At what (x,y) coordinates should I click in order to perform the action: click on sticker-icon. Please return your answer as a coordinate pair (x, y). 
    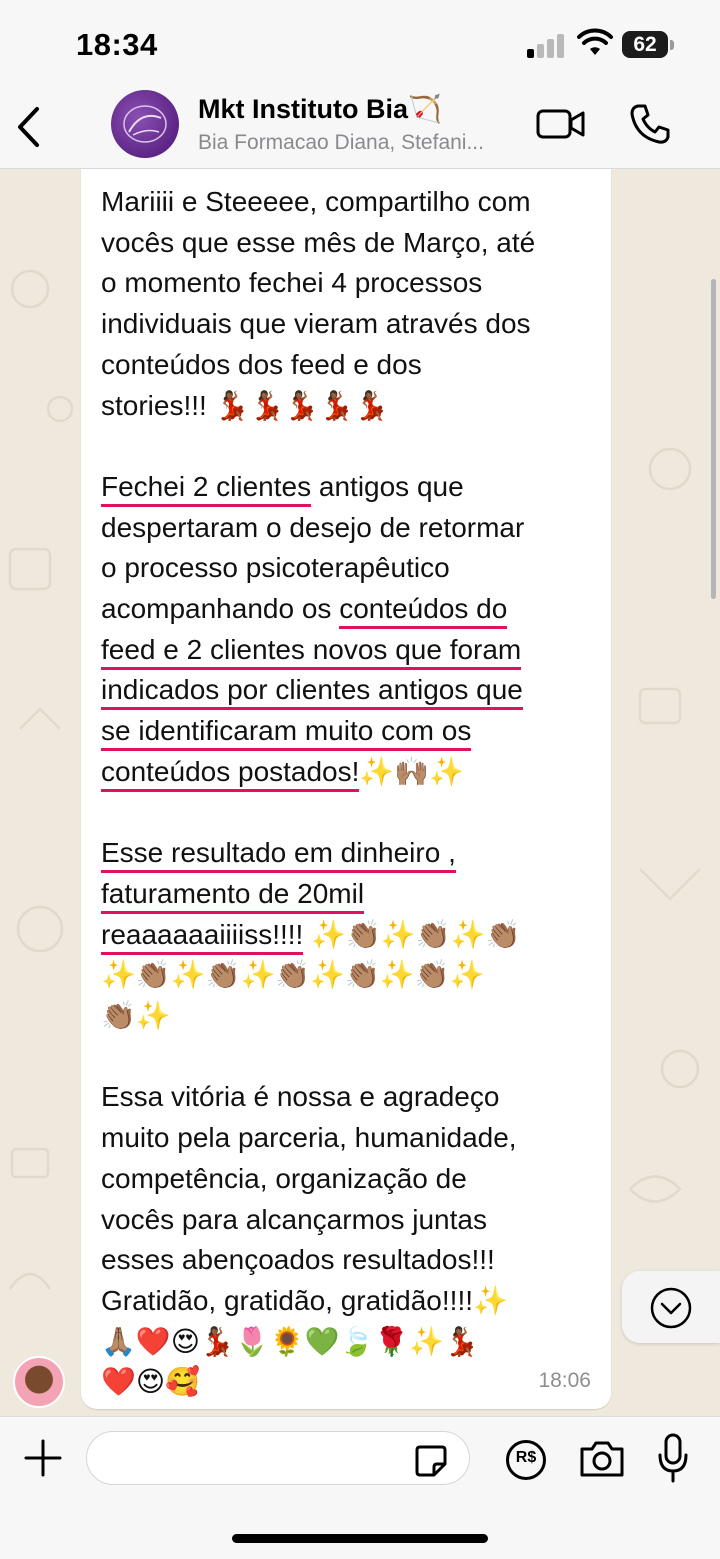
    Looking at the image, I should click on (431, 1461).